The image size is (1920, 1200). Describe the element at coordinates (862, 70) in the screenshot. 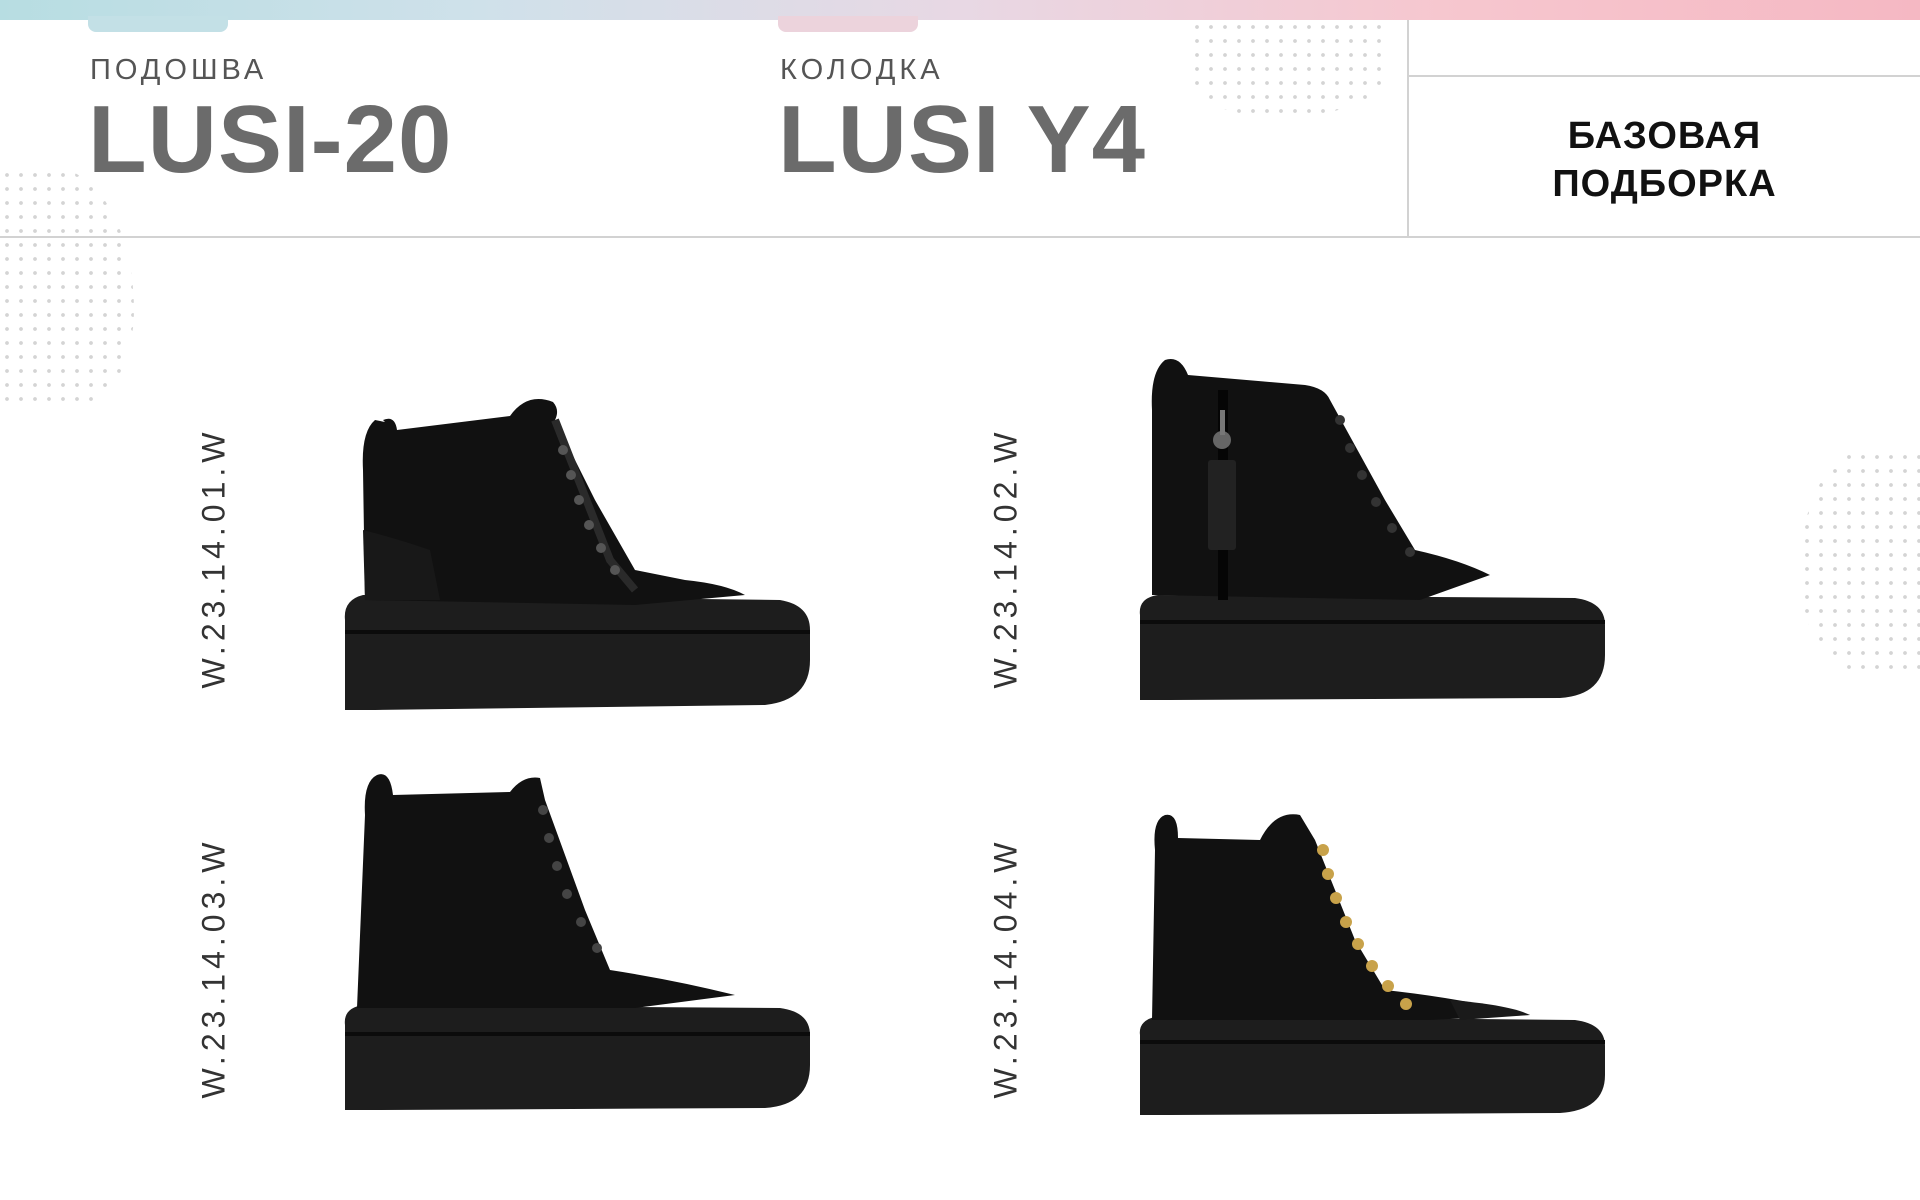

I see `last-label: КОЛОДКА` at that location.